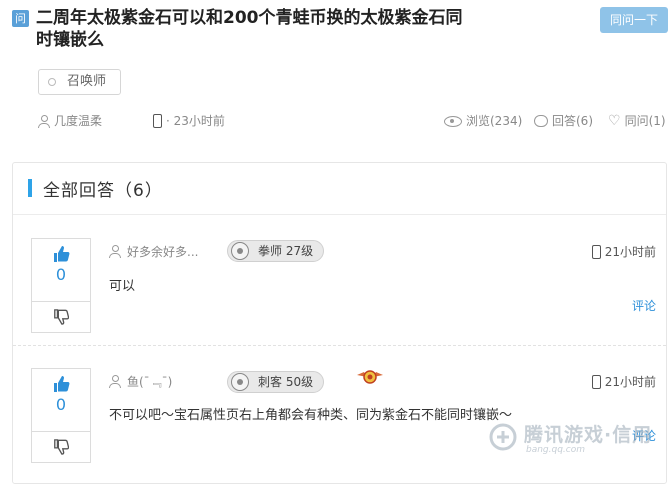 The width and height of the screenshot is (668, 484). What do you see at coordinates (370, 377) in the screenshot?
I see `achievement-badge-icon` at bounding box center [370, 377].